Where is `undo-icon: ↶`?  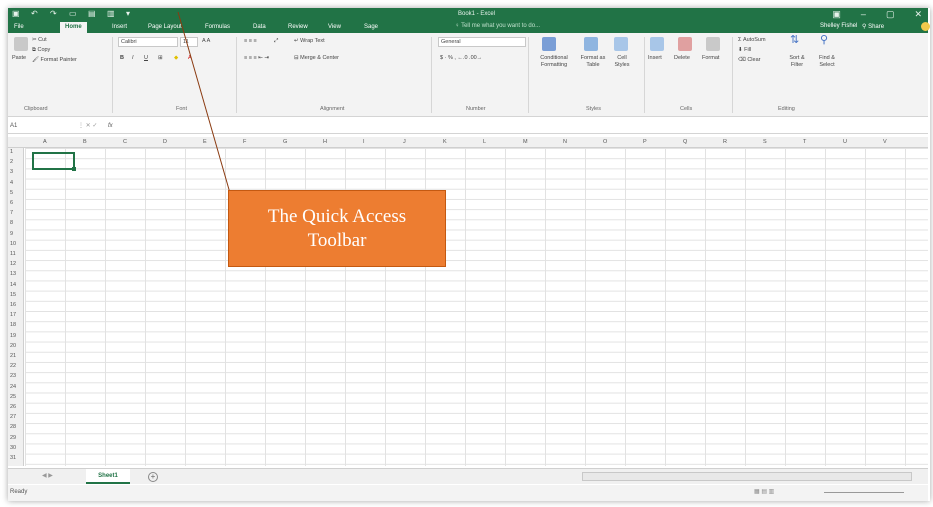
undo-icon: ↶ is located at coordinates (35, 14).